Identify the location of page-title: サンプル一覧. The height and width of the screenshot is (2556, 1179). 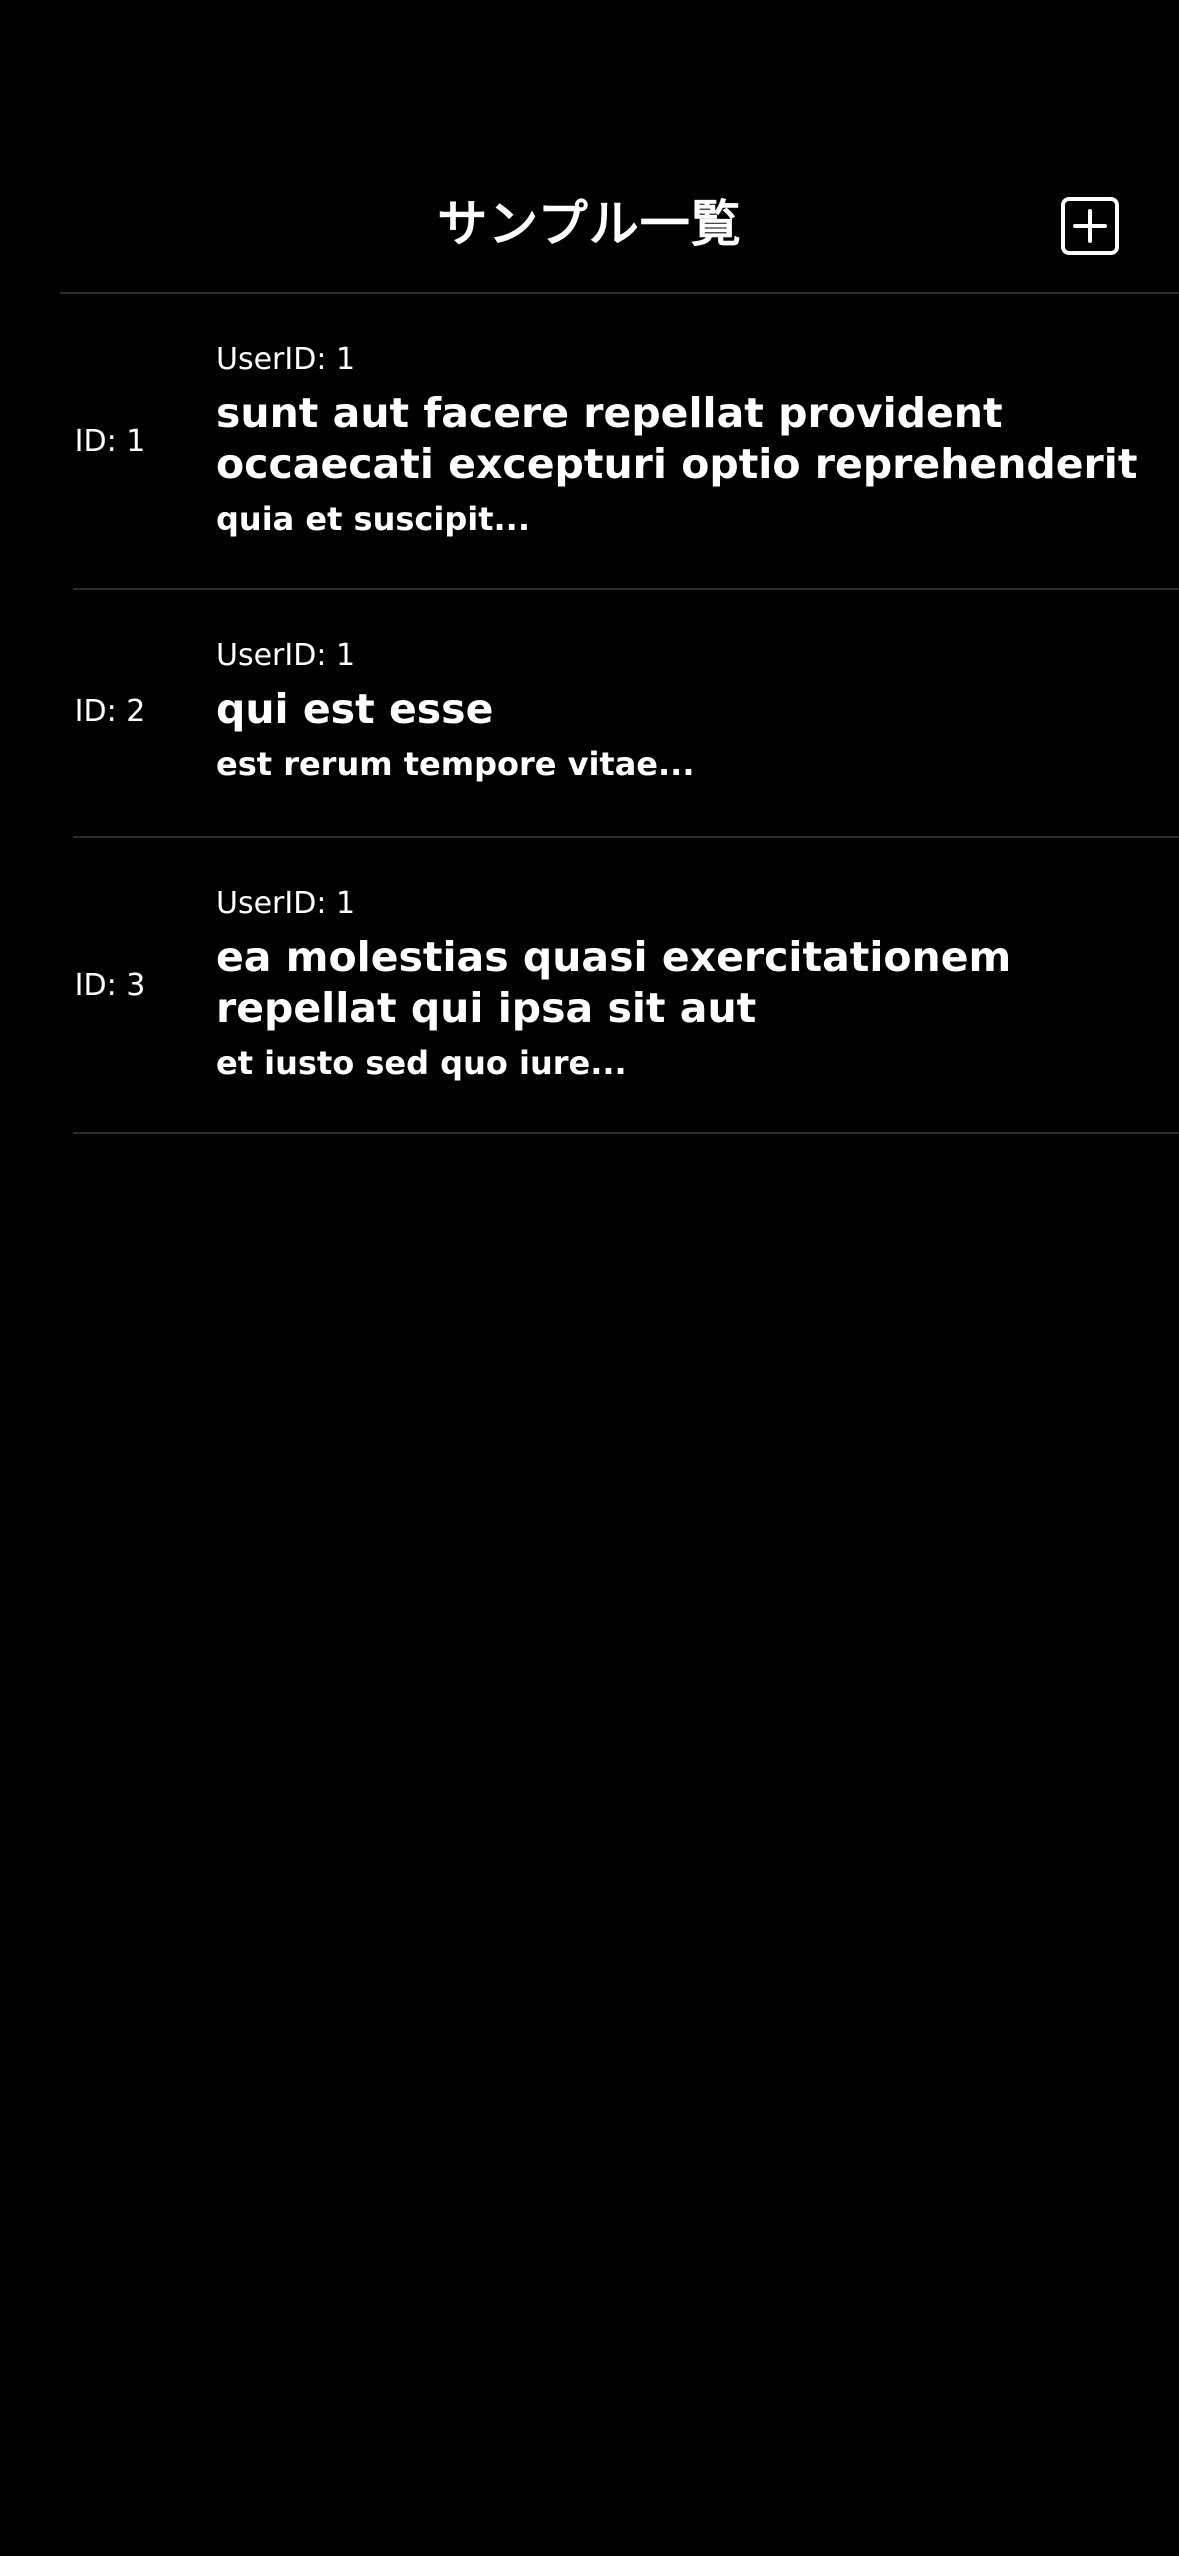
(589, 224).